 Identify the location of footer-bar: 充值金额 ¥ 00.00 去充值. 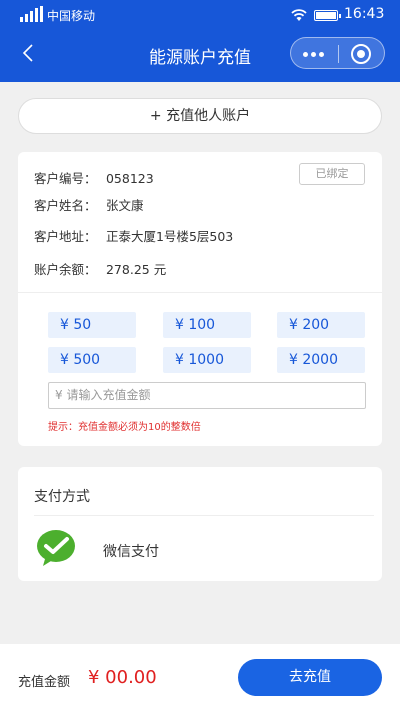
(200, 677).